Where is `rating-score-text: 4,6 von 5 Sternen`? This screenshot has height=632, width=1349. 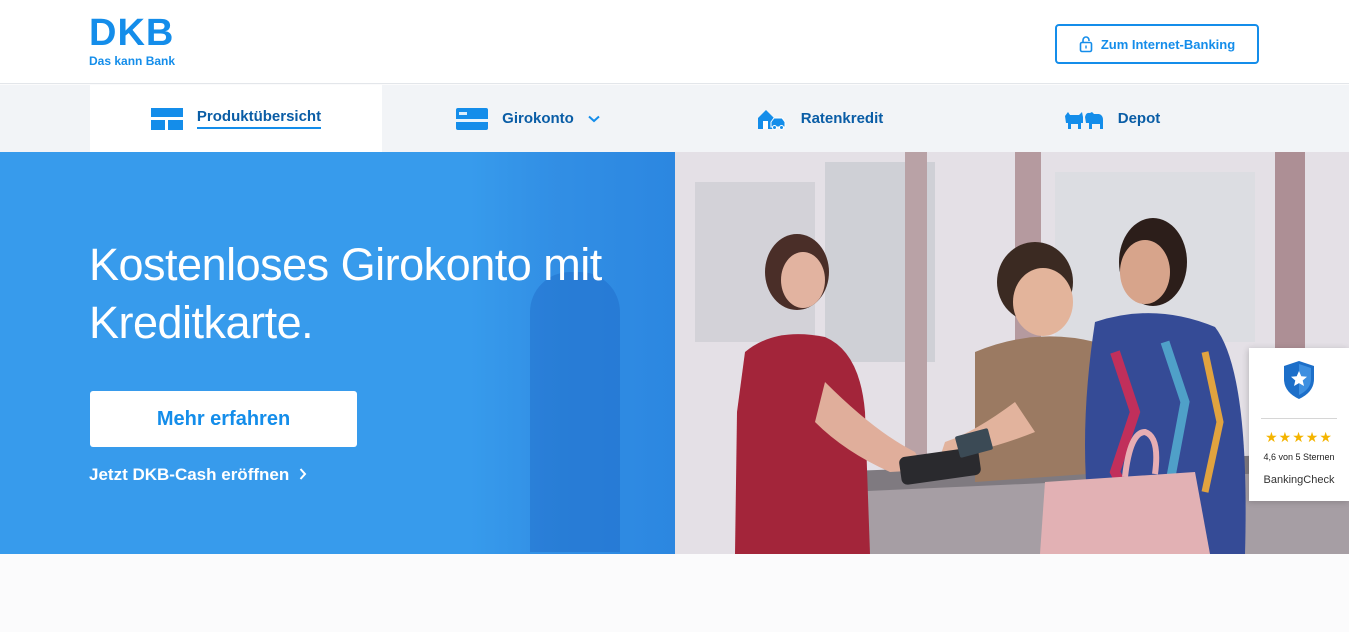 rating-score-text: 4,6 von 5 Sternen is located at coordinates (1299, 457).